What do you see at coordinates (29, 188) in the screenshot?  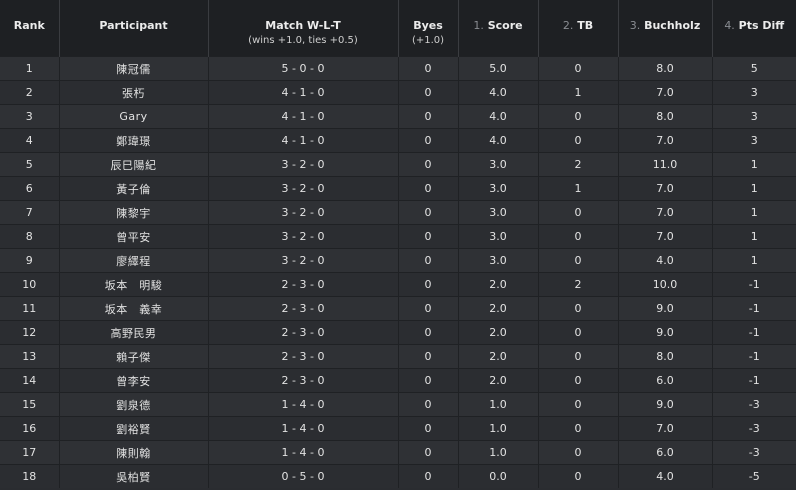 I see `cell-rank: 6` at bounding box center [29, 188].